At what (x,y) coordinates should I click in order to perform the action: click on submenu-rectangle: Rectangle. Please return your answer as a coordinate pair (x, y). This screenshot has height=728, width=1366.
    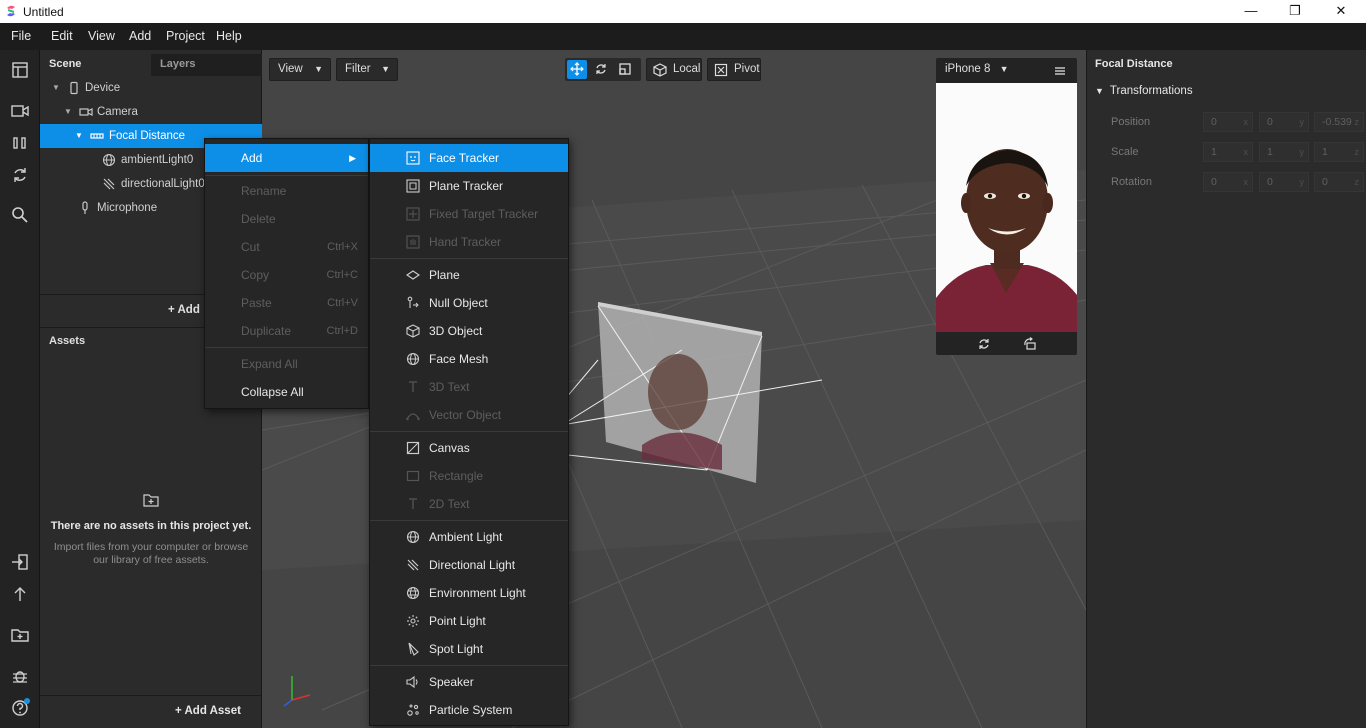
    Looking at the image, I should click on (469, 476).